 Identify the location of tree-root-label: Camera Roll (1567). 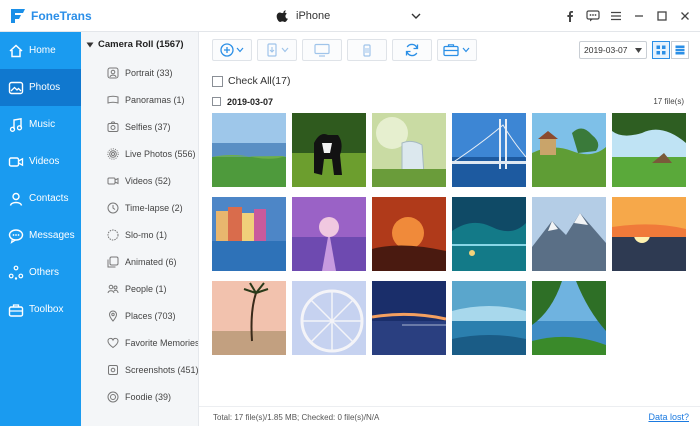
(141, 44).